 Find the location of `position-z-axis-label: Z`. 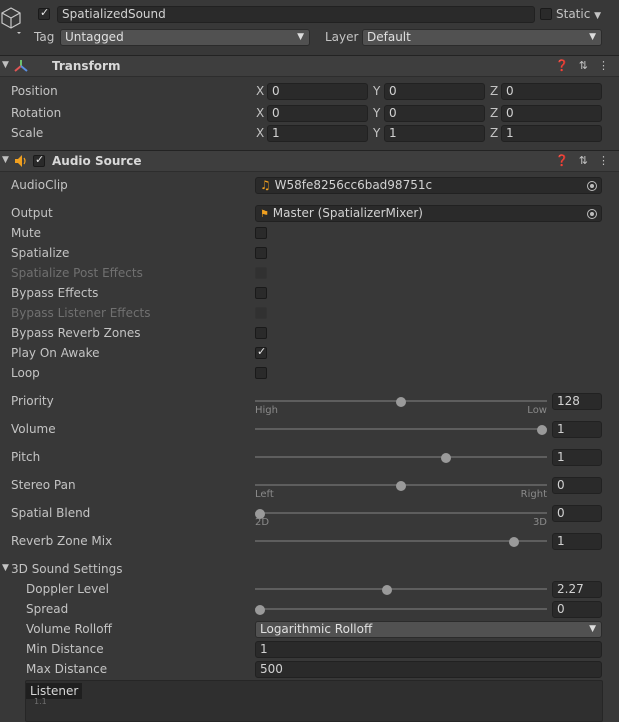

position-z-axis-label: Z is located at coordinates (494, 91).